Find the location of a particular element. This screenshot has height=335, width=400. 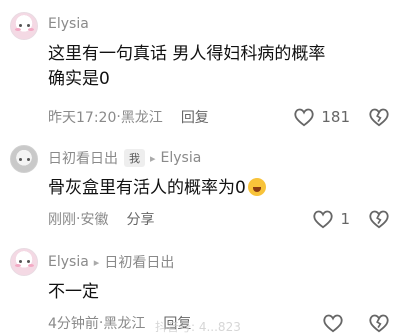

comment-location: 安徽 is located at coordinates (94, 220).